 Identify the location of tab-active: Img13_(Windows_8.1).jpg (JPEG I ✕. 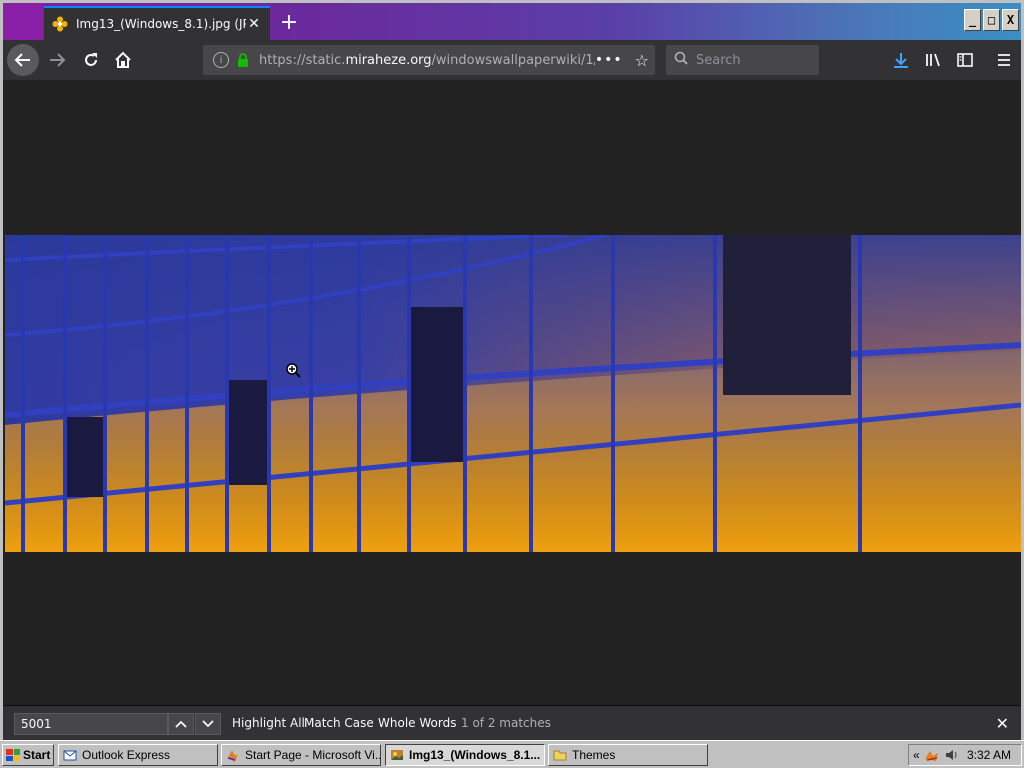
(157, 23).